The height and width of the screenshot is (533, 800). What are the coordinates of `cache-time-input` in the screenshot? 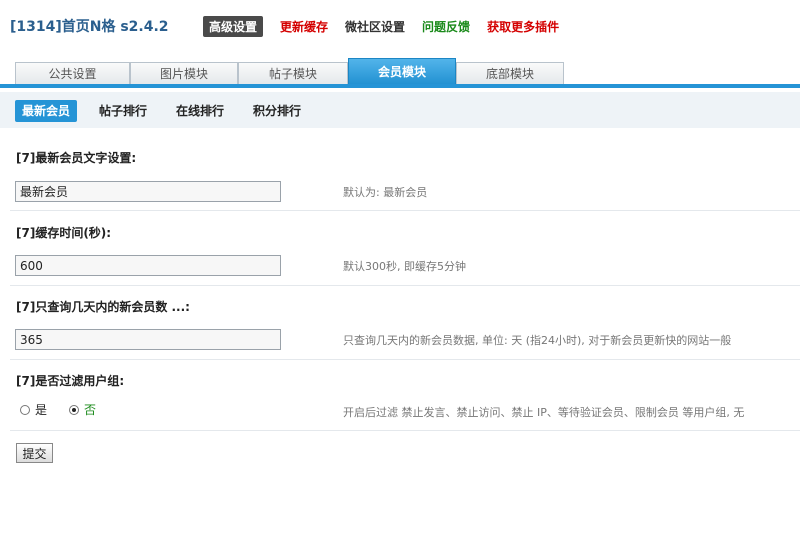 It's located at (148, 265).